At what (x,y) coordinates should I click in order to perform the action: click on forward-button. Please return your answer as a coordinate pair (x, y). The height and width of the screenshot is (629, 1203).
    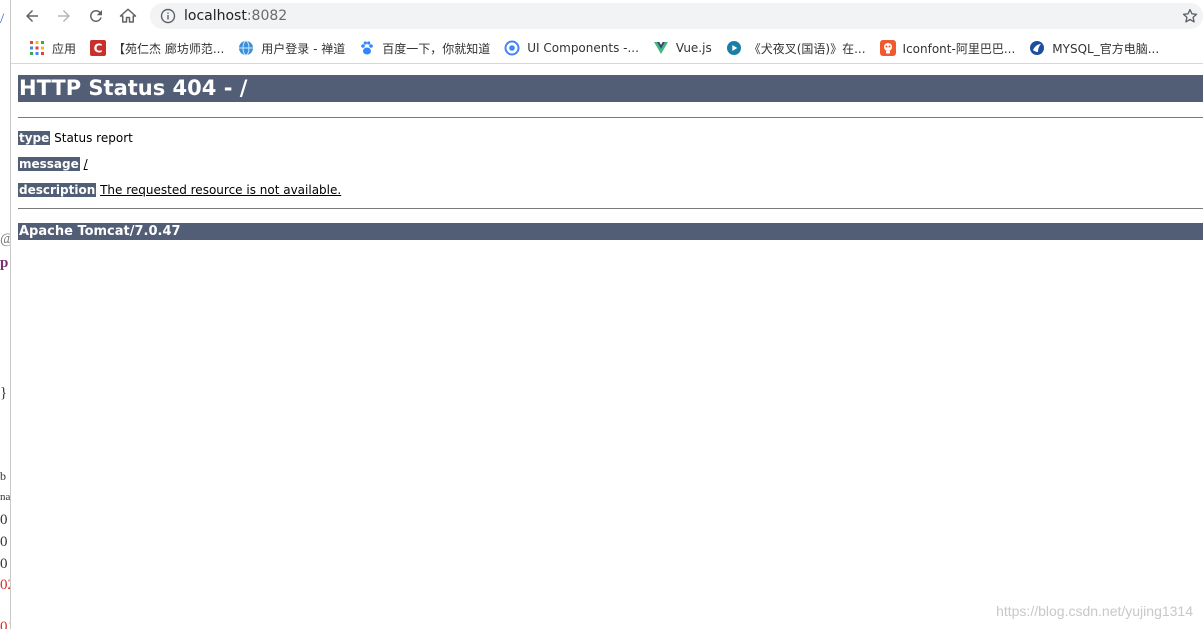
    Looking at the image, I should click on (64, 16).